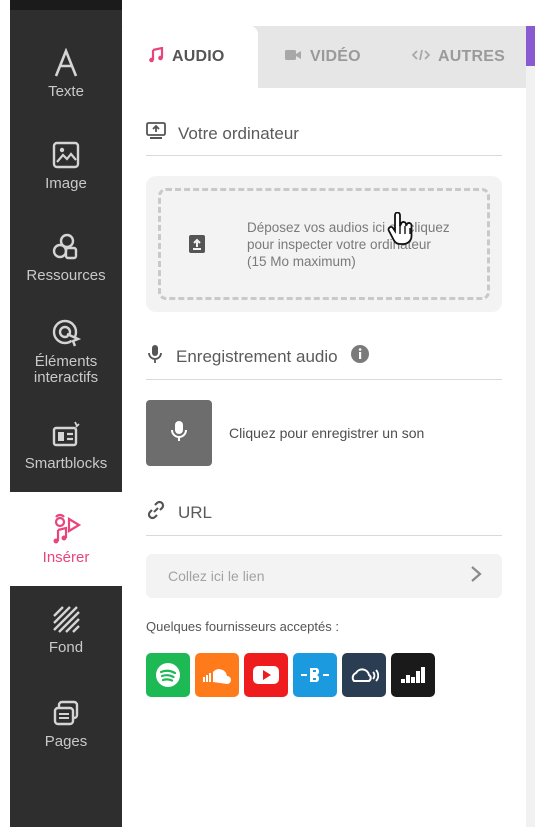 Image resolution: width=535 pixels, height=827 pixels. Describe the element at coordinates (324, 139) in the screenshot. I see `computer-section-header: Votre ordinateur` at that location.